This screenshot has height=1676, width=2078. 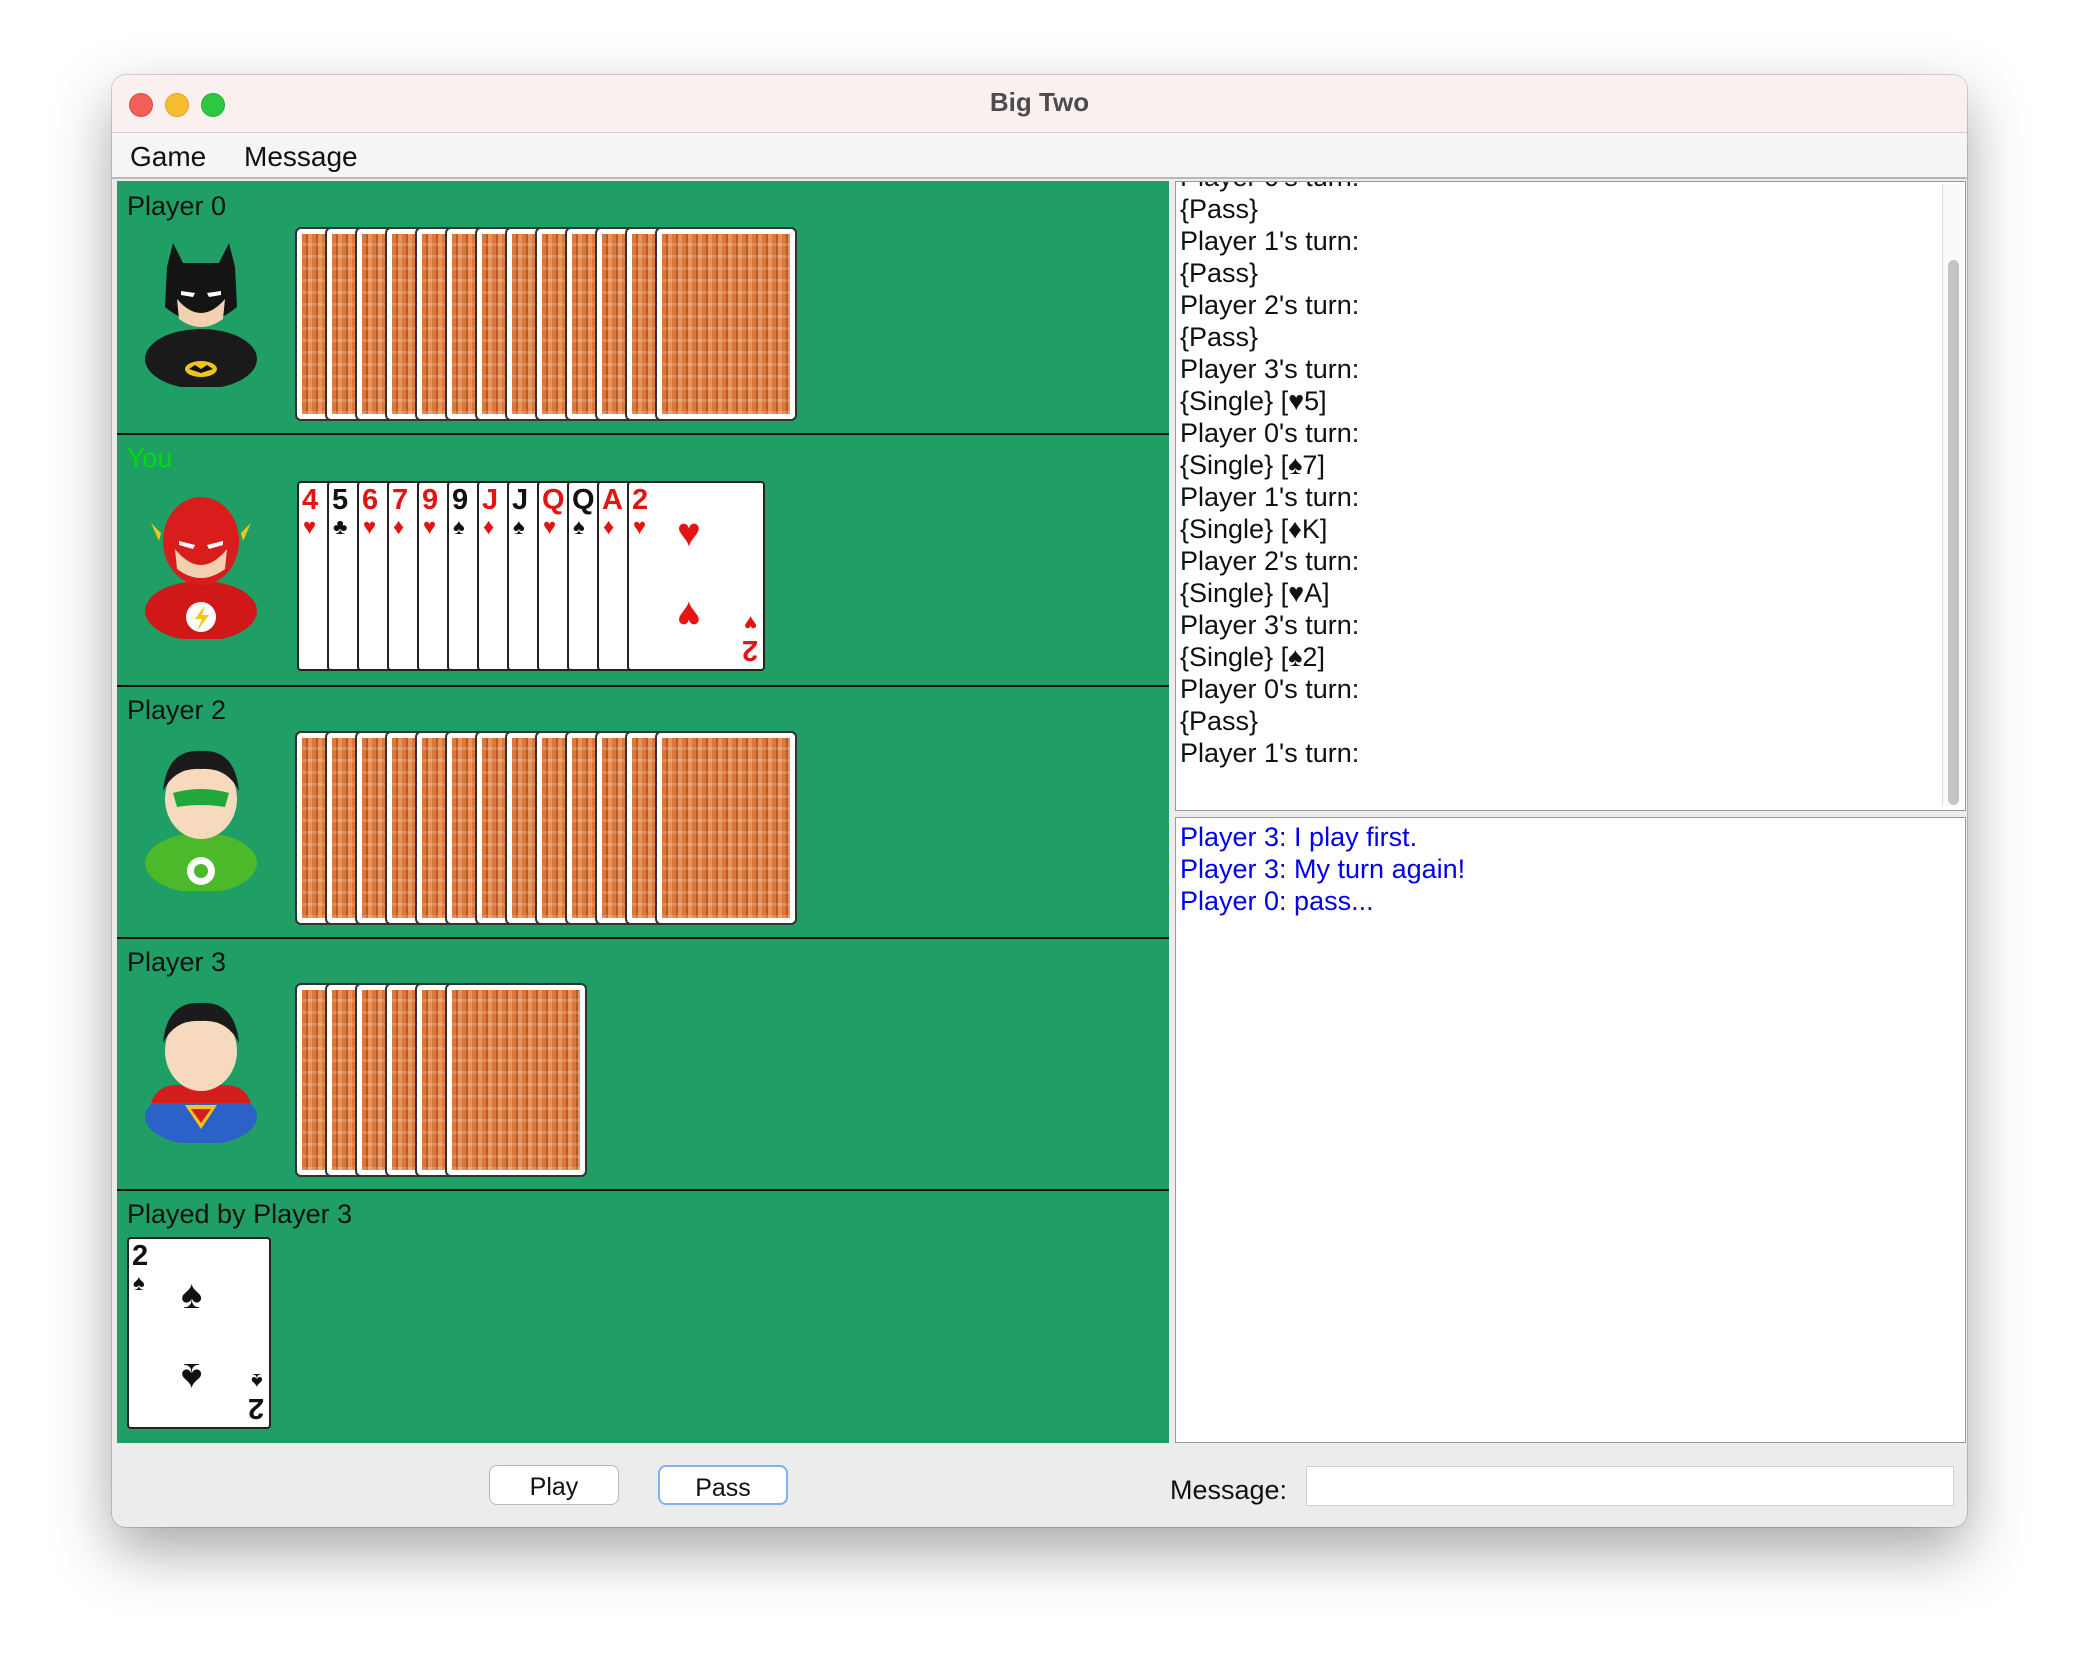 I want to click on message-input, so click(x=1630, y=1486).